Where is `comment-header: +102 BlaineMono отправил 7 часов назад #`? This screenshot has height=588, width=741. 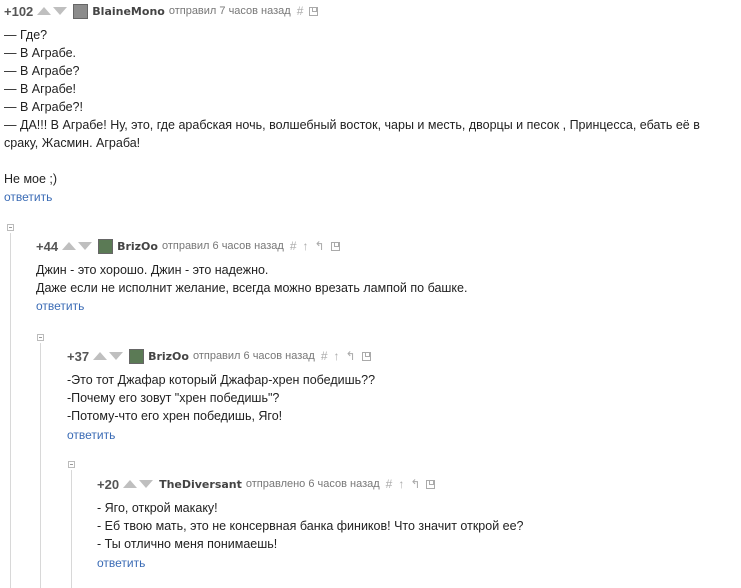 comment-header: +102 BlaineMono отправил 7 часов назад # is located at coordinates (371, 11).